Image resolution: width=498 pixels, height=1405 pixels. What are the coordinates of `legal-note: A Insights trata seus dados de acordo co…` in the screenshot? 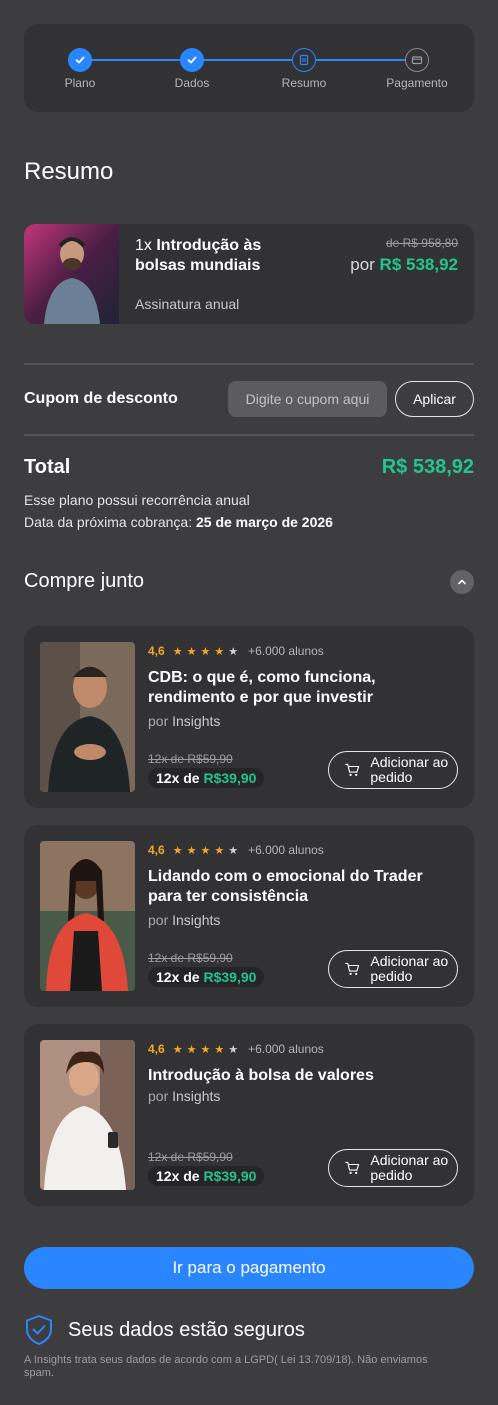 It's located at (226, 1366).